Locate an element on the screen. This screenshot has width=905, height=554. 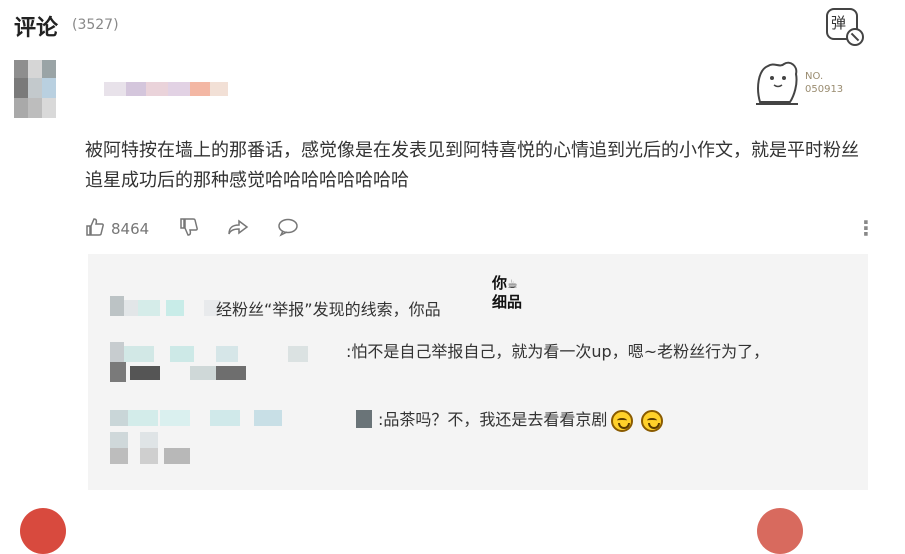
danmu-toggle-icon: 弹 is located at coordinates (845, 27).